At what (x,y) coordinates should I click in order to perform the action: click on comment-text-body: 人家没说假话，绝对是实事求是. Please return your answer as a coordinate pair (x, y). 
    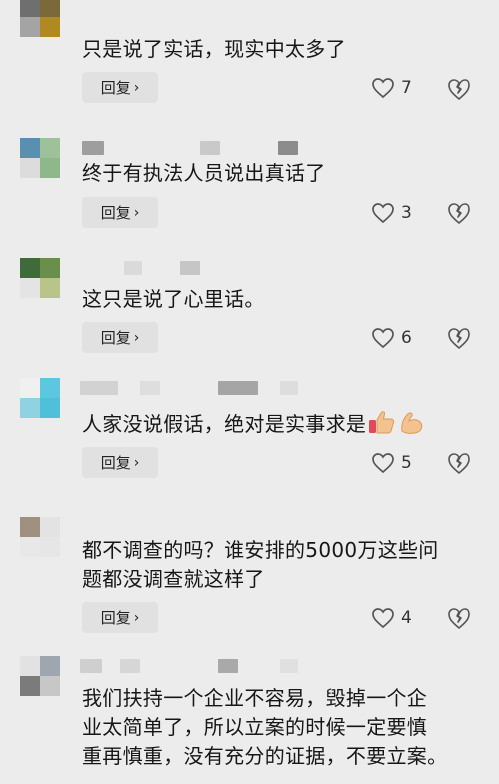
    Looking at the image, I should click on (224, 424).